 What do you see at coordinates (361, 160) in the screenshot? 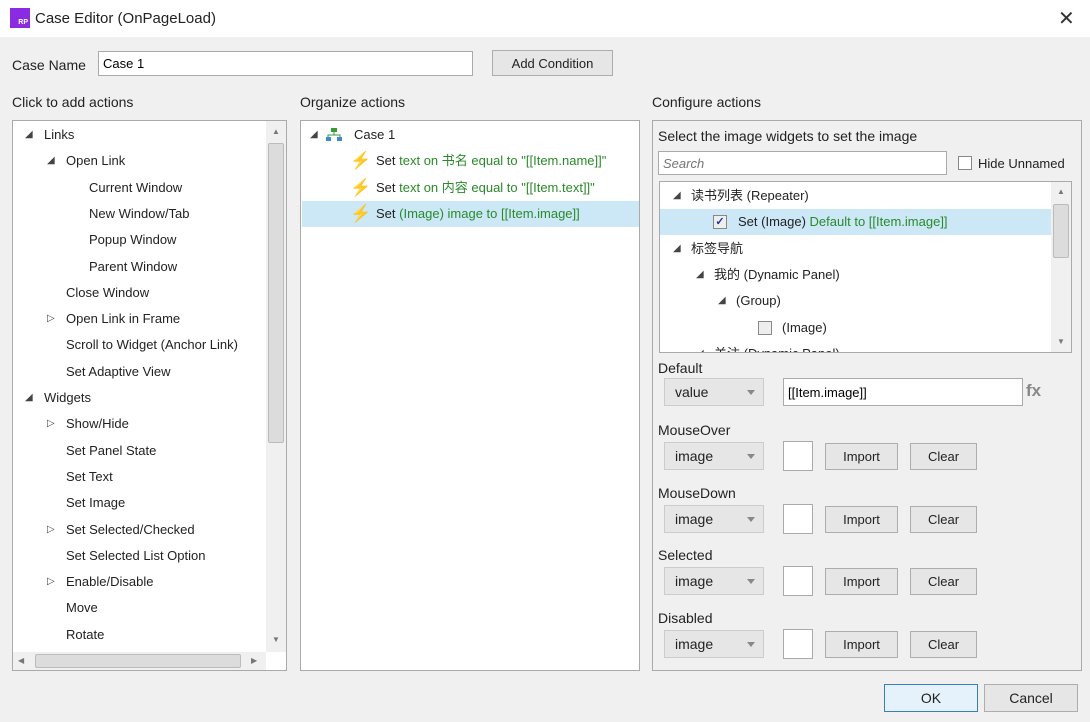
I see `lightning-icon: ⚡` at bounding box center [361, 160].